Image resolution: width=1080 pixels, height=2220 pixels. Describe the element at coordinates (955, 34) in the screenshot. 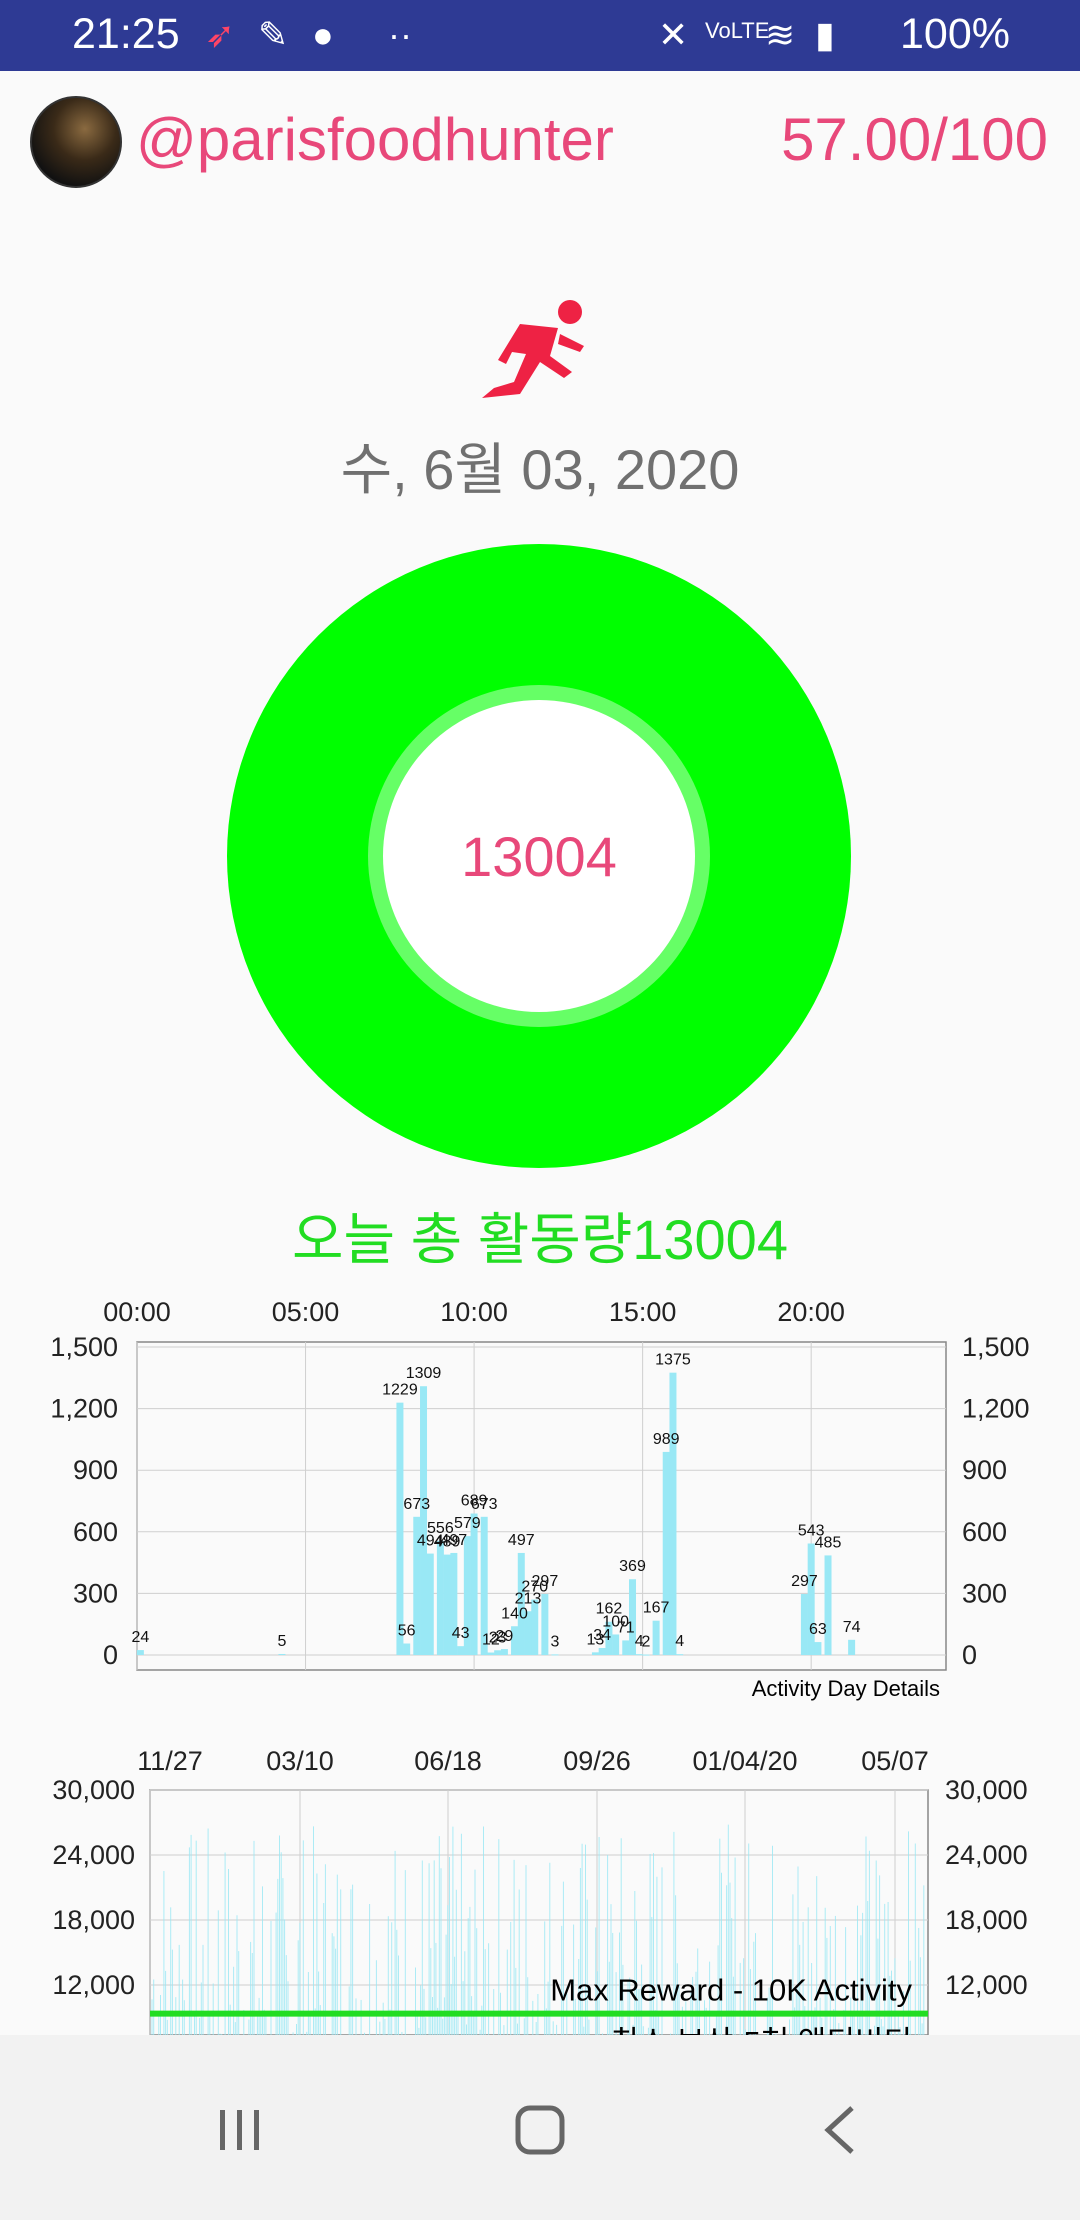

I see `battery-level: 100%` at that location.